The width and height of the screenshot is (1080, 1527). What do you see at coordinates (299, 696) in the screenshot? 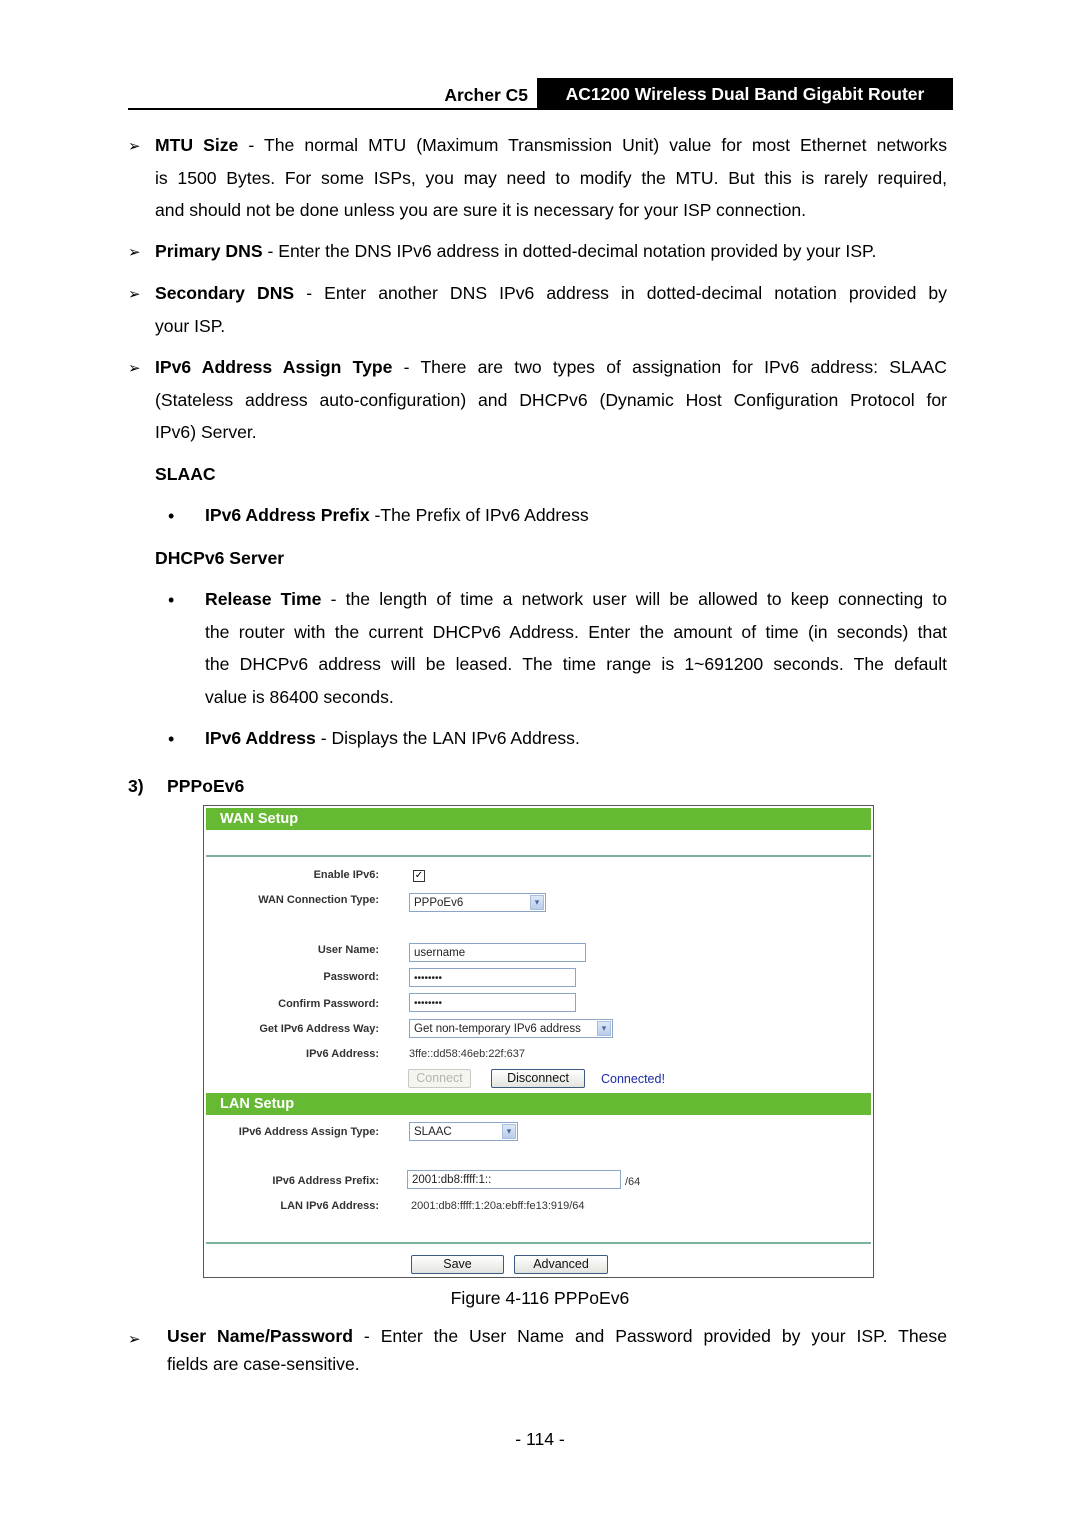
I see `desc: value is 86400 seconds.` at bounding box center [299, 696].